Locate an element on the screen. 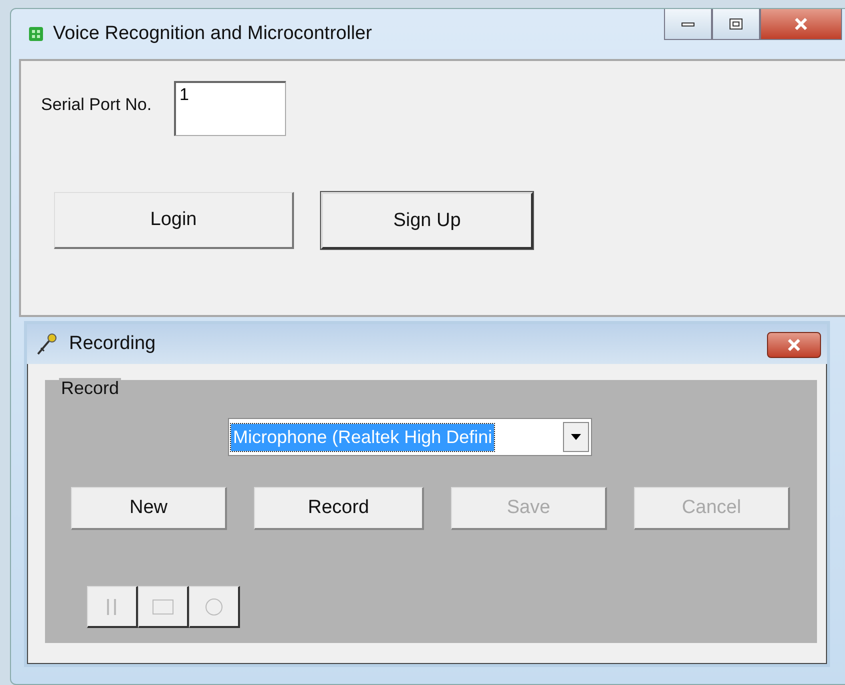 Image resolution: width=845 pixels, height=685 pixels. stop-button is located at coordinates (163, 607).